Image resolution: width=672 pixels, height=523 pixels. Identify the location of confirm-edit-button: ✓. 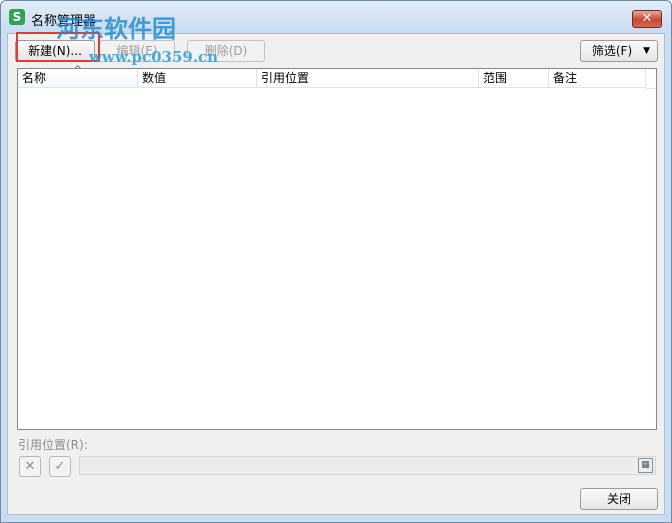
(60, 466).